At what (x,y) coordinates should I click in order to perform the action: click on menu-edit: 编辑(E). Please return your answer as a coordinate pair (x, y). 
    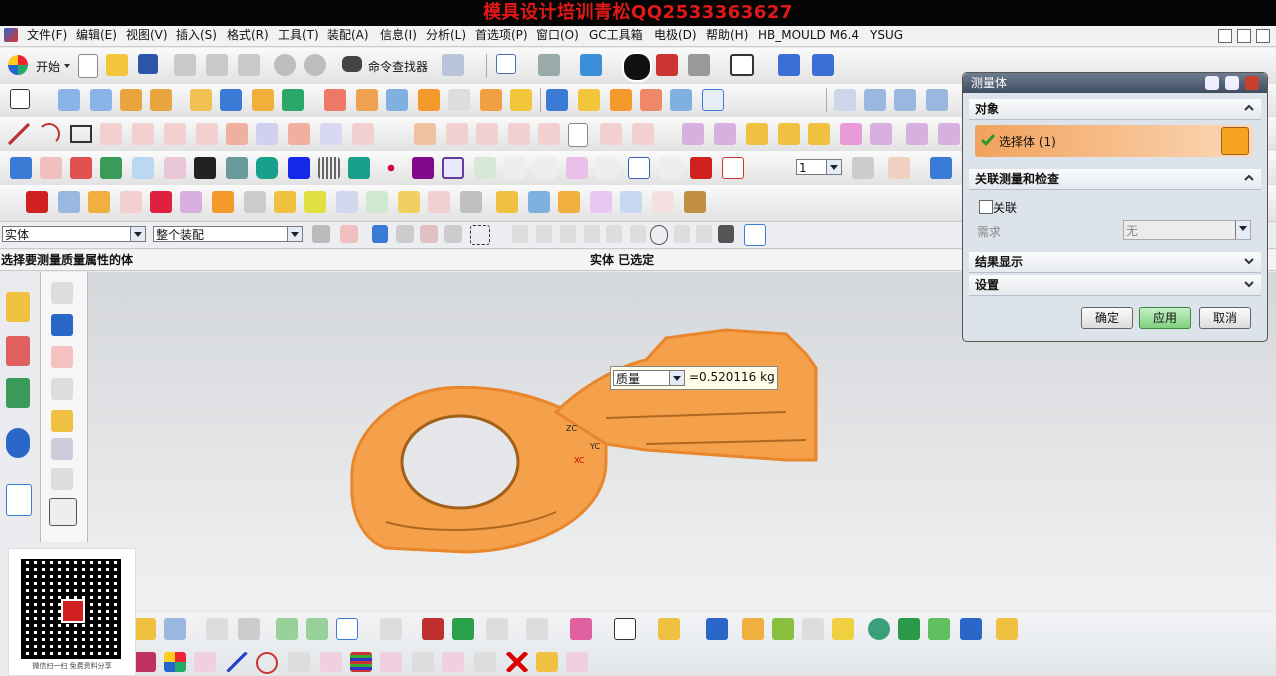
    Looking at the image, I should click on (96, 35).